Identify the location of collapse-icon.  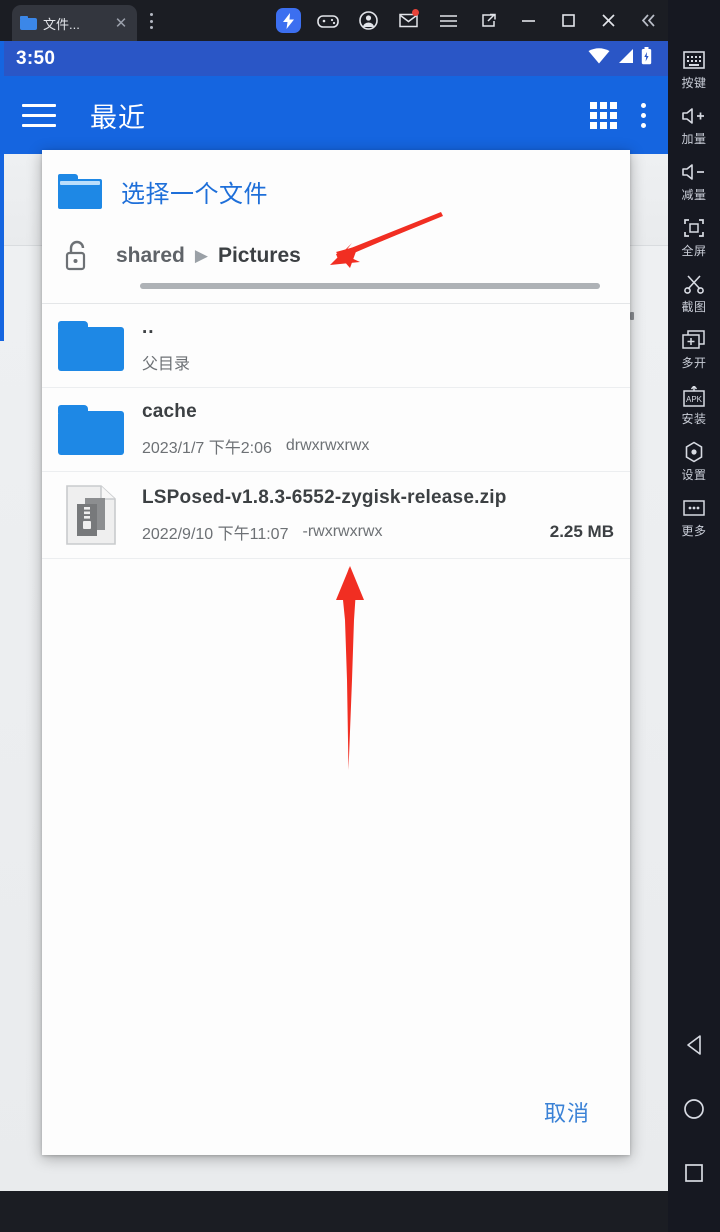
(694, 20).